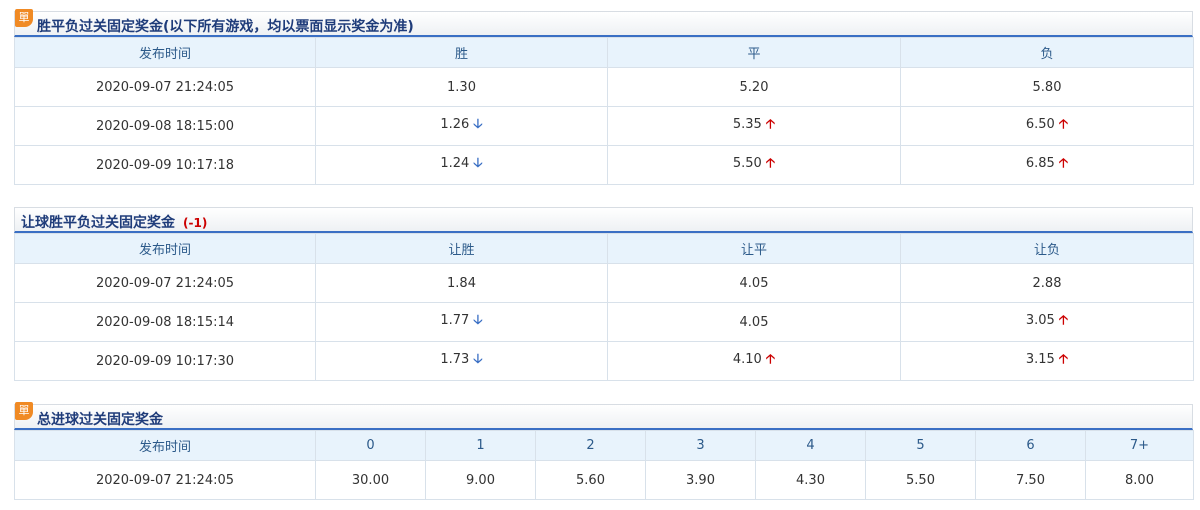 This screenshot has height=510, width=1200. What do you see at coordinates (754, 361) in the screenshot?
I see `odds-cell: 4.10 🡡` at bounding box center [754, 361].